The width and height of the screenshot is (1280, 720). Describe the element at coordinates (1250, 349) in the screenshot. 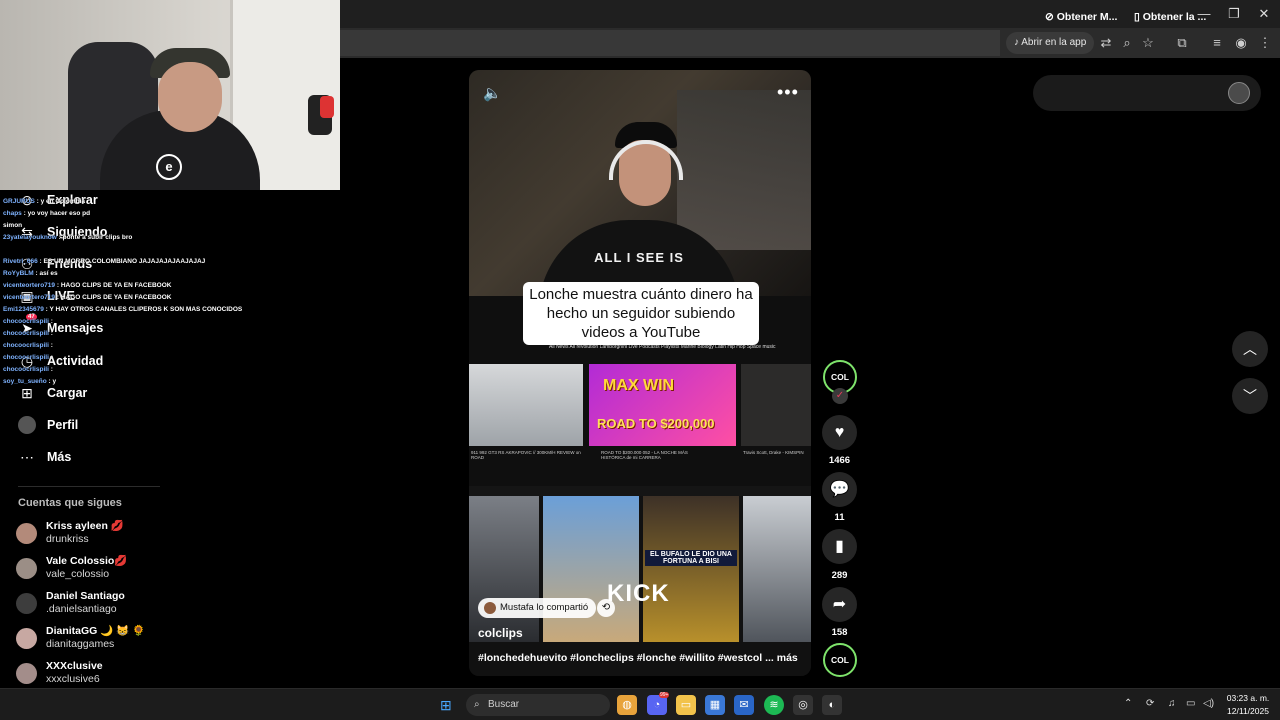

I see `previous-video-chevron-up-icon: ︿` at that location.